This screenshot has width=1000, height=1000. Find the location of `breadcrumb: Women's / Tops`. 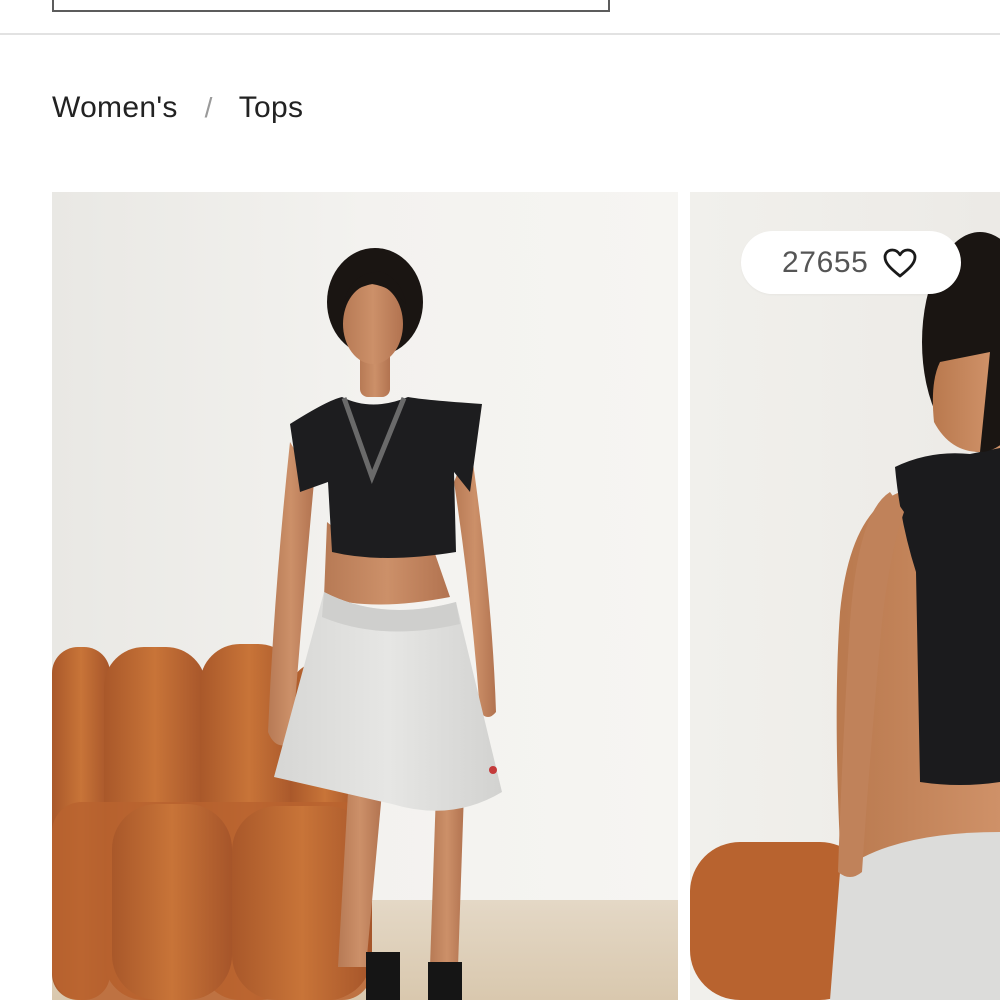

breadcrumb: Women's / Tops is located at coordinates (177, 108).